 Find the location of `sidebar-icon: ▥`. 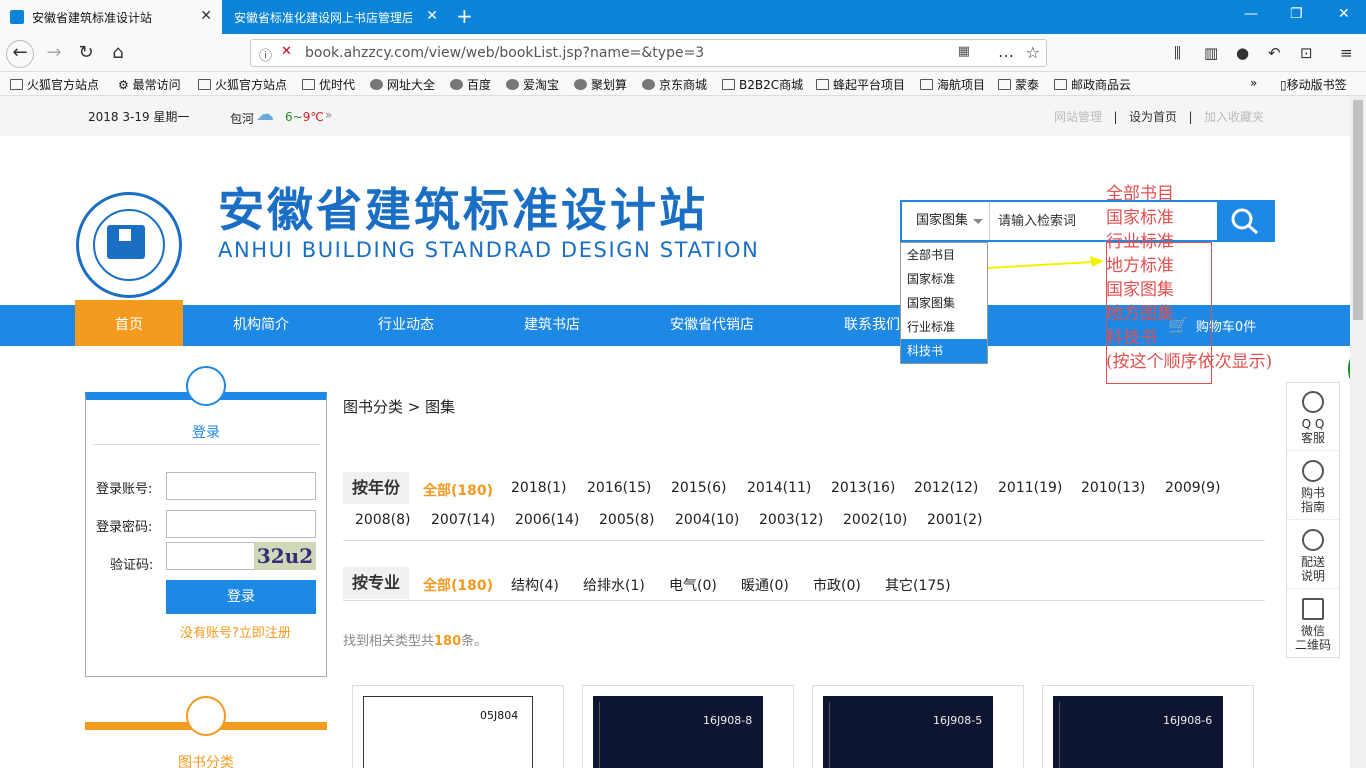

sidebar-icon: ▥ is located at coordinates (1211, 53).